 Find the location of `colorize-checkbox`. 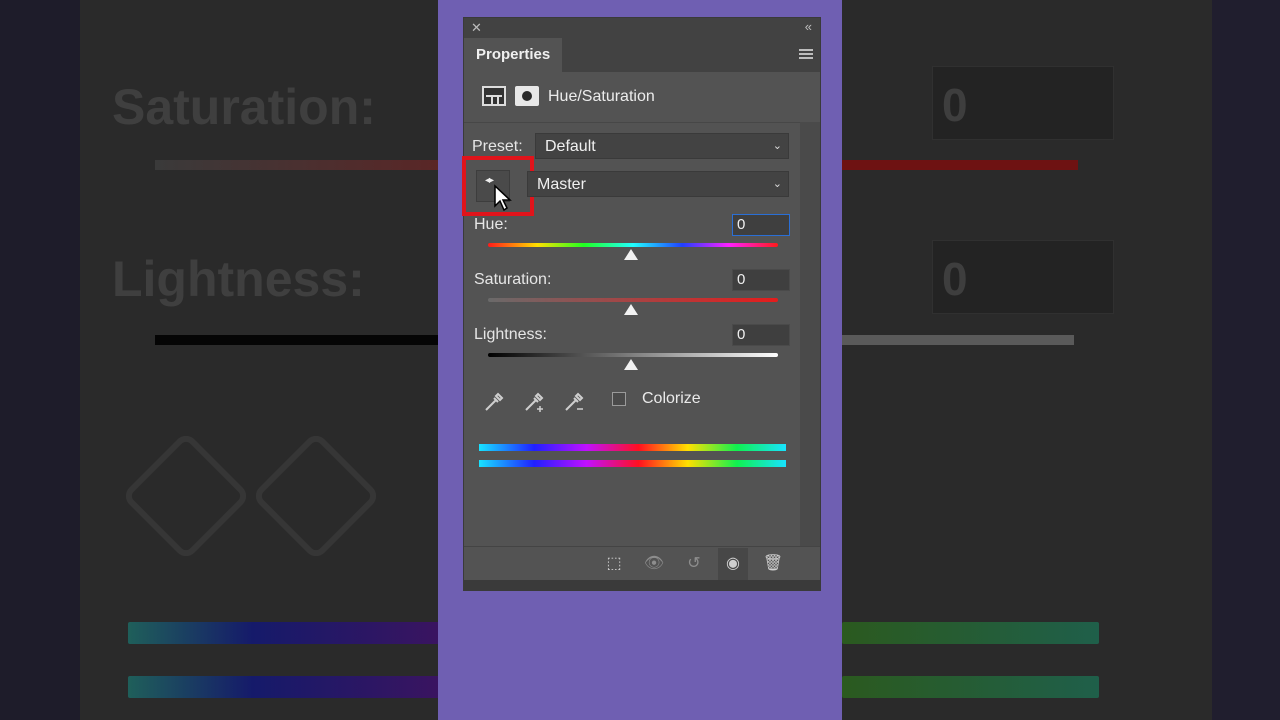

colorize-checkbox is located at coordinates (619, 399).